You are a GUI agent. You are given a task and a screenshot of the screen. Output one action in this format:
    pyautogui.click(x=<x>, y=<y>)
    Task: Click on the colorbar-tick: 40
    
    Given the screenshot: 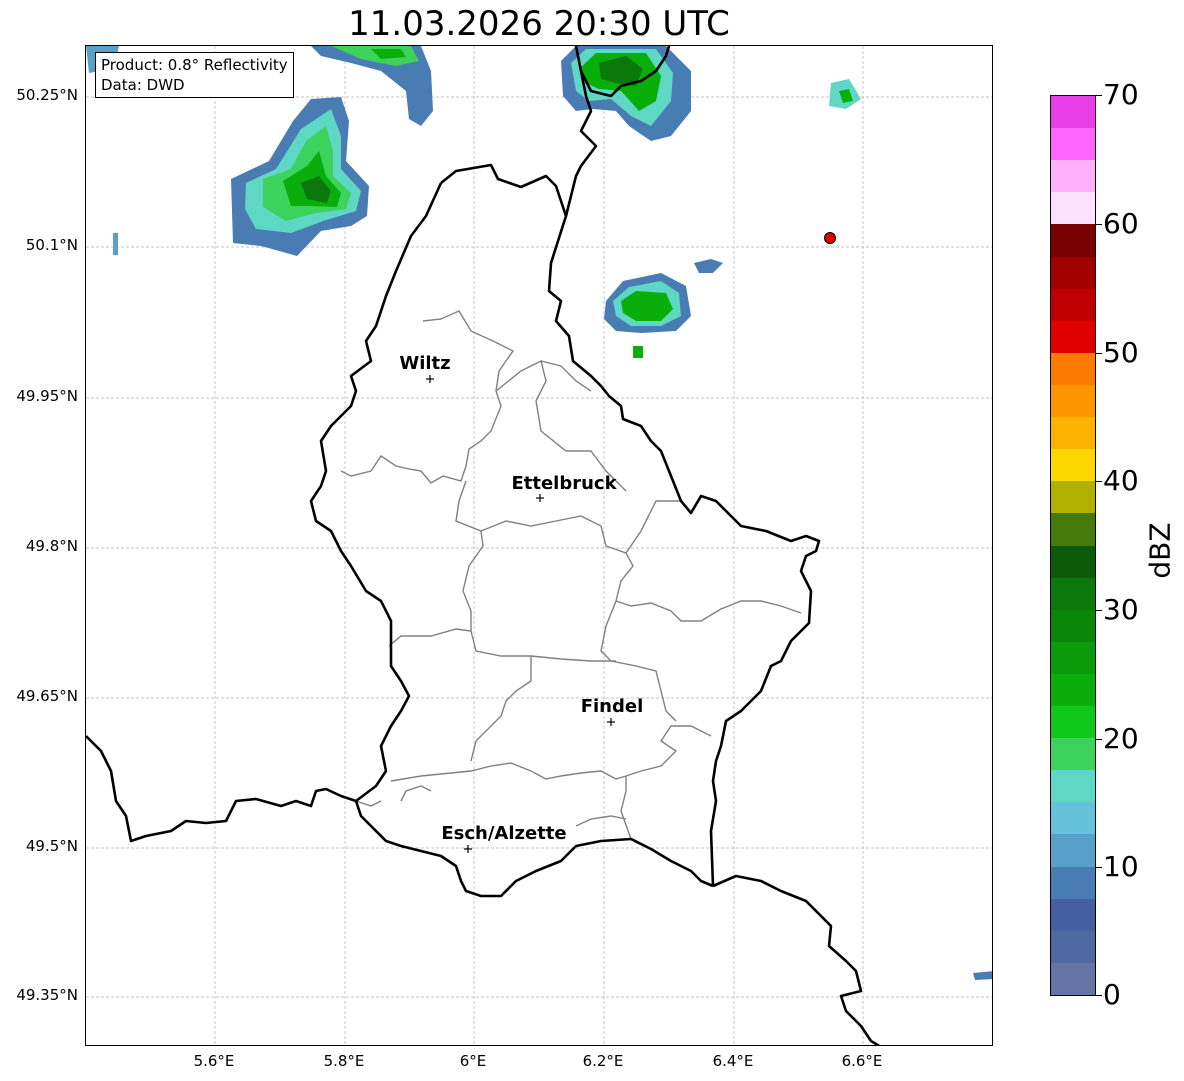 What is the action you would take?
    pyautogui.click(x=1121, y=480)
    